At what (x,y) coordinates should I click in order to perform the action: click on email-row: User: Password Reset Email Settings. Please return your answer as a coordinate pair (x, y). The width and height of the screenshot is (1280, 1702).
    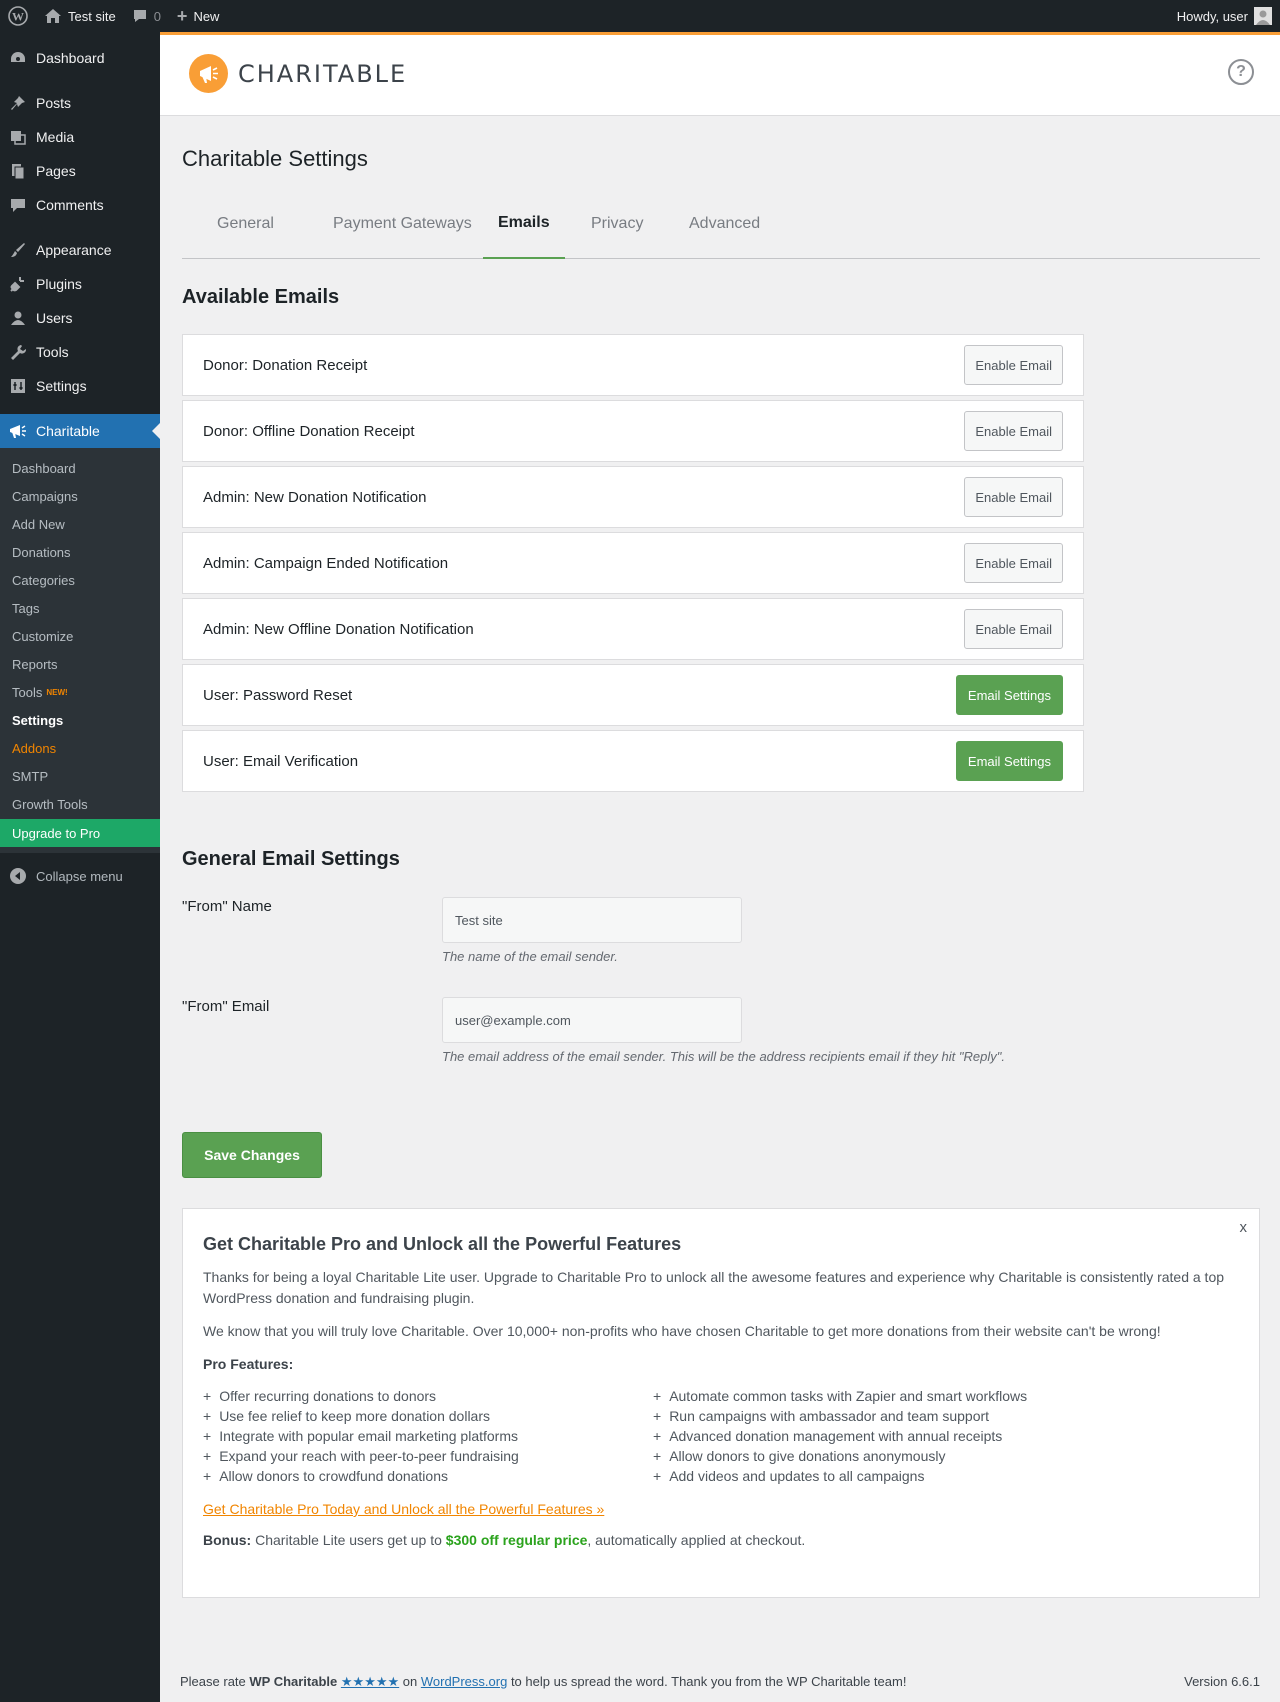
    Looking at the image, I should click on (633, 695).